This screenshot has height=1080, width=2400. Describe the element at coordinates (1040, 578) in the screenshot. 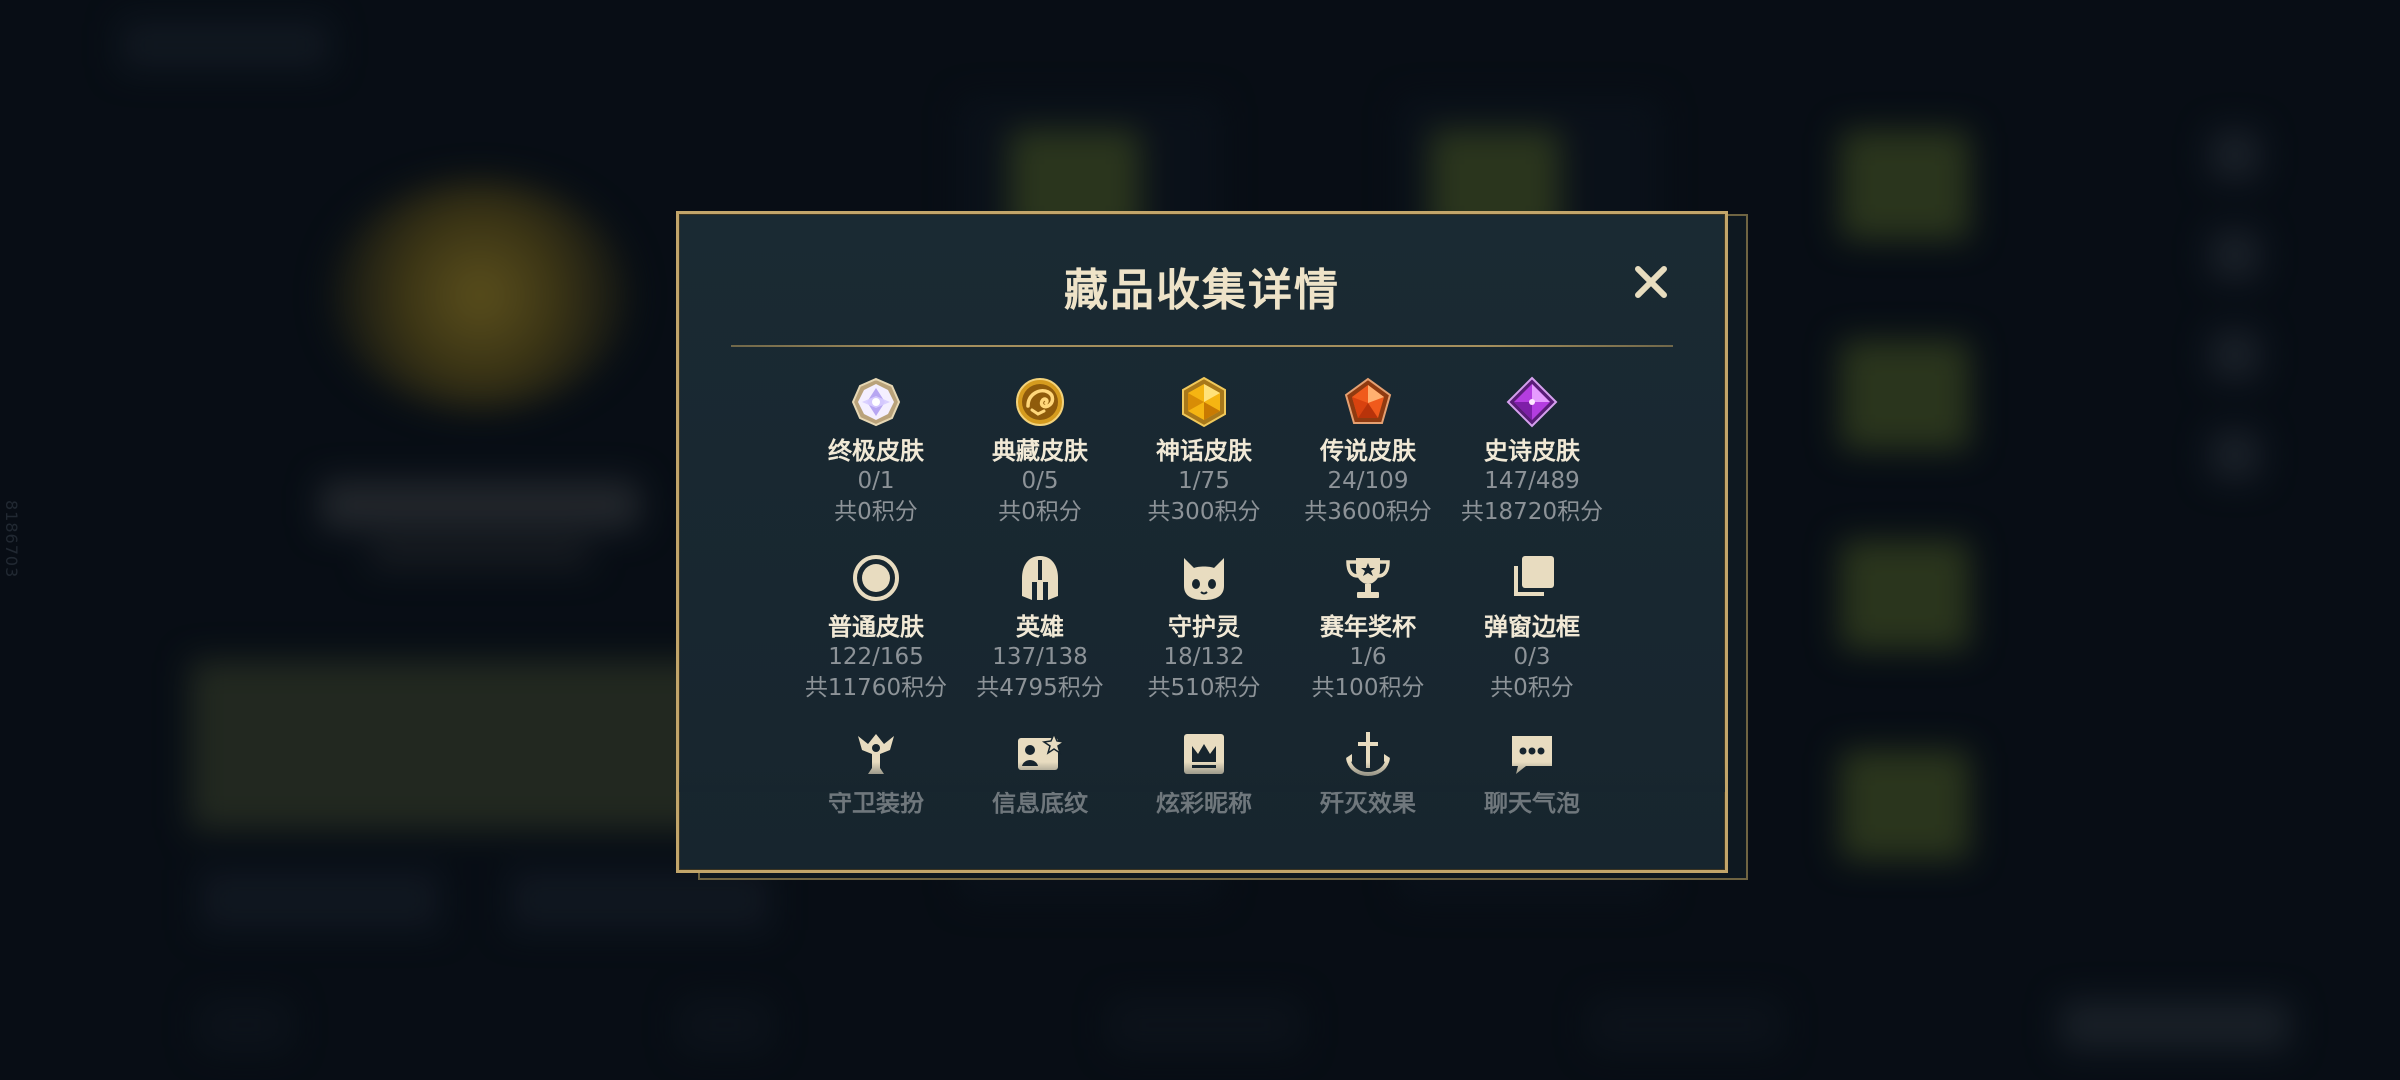

I see `helmet-icon` at that location.